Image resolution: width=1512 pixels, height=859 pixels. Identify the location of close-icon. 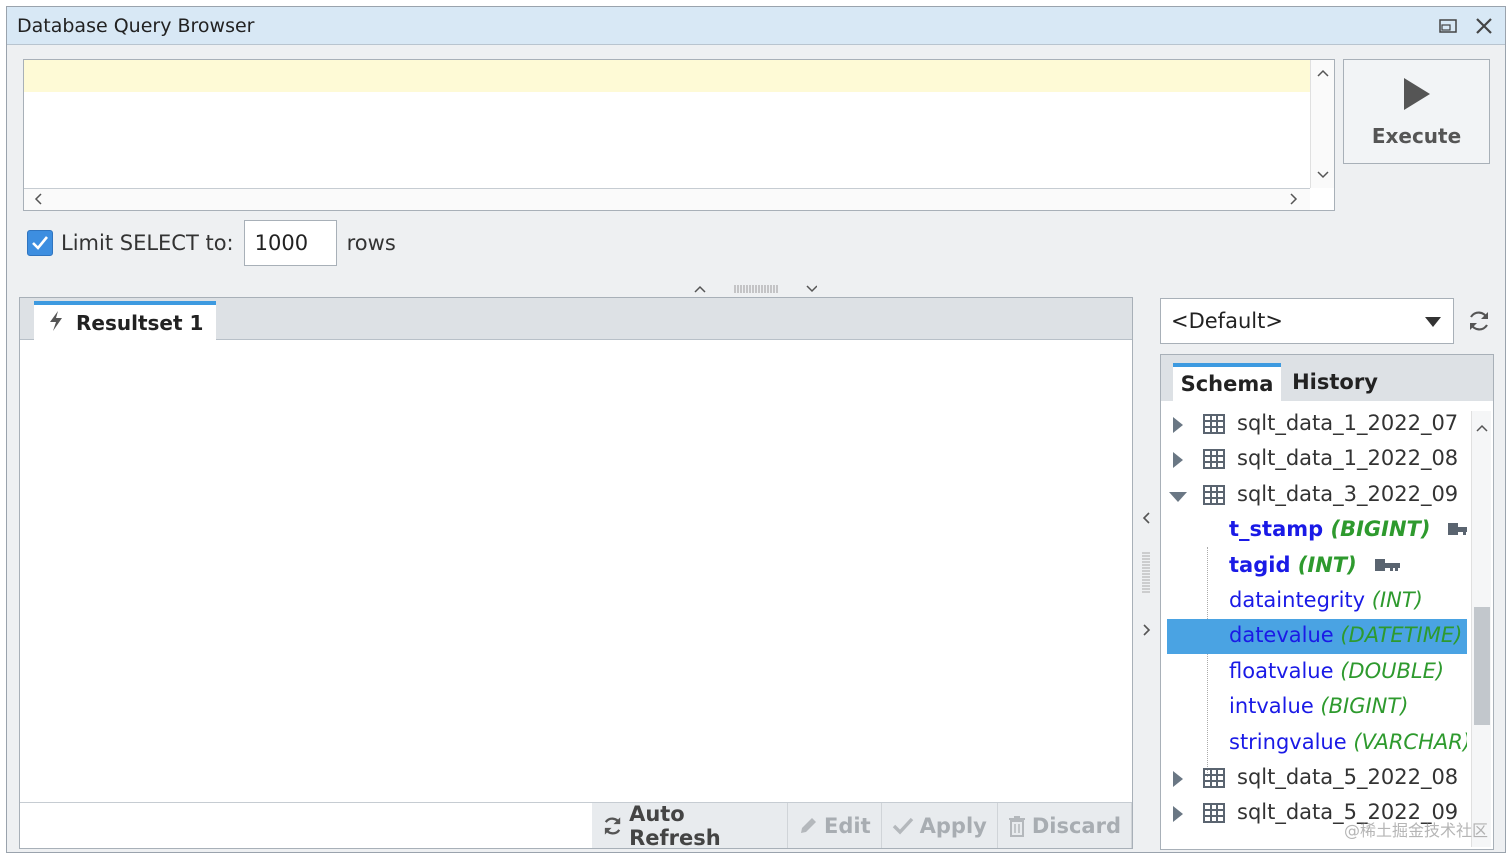
(1484, 26).